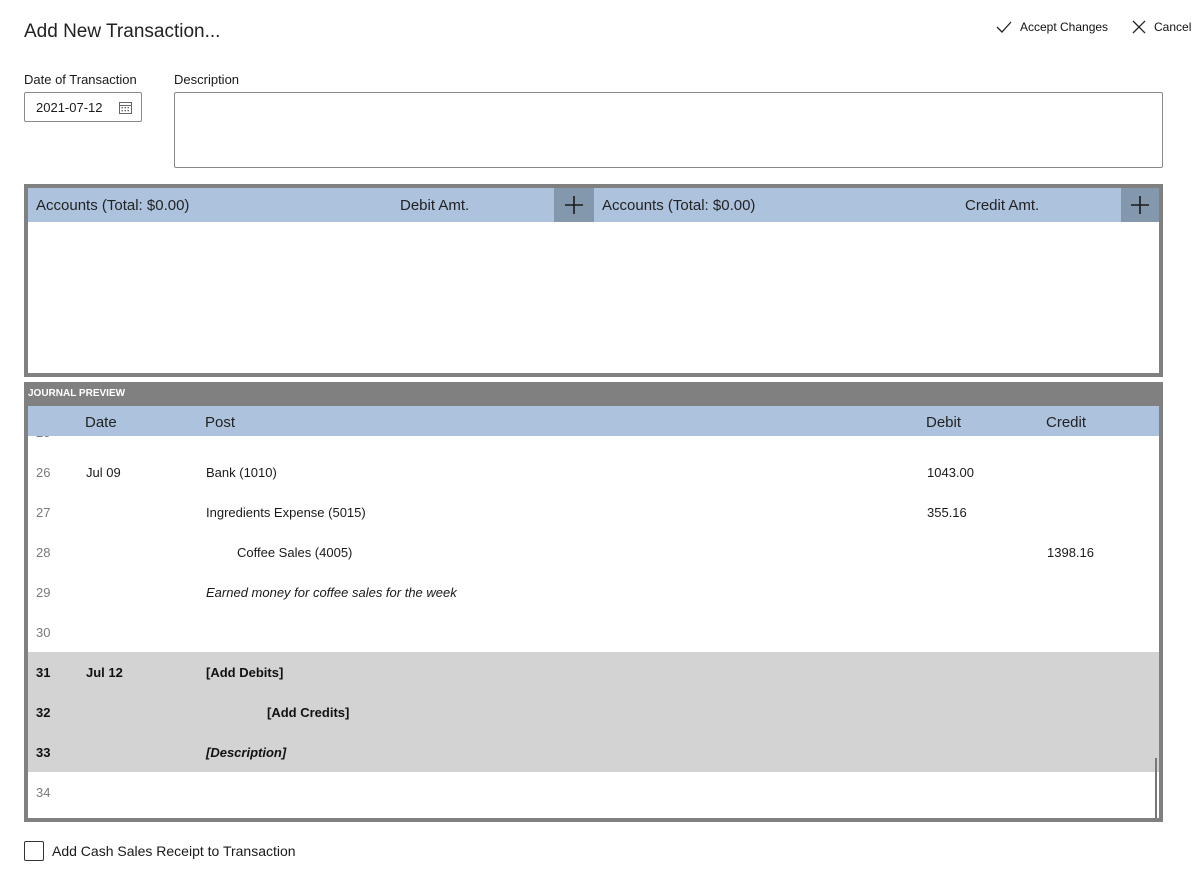 The image size is (1202, 878). Describe the element at coordinates (43, 438) in the screenshot. I see `line-number: 25` at that location.